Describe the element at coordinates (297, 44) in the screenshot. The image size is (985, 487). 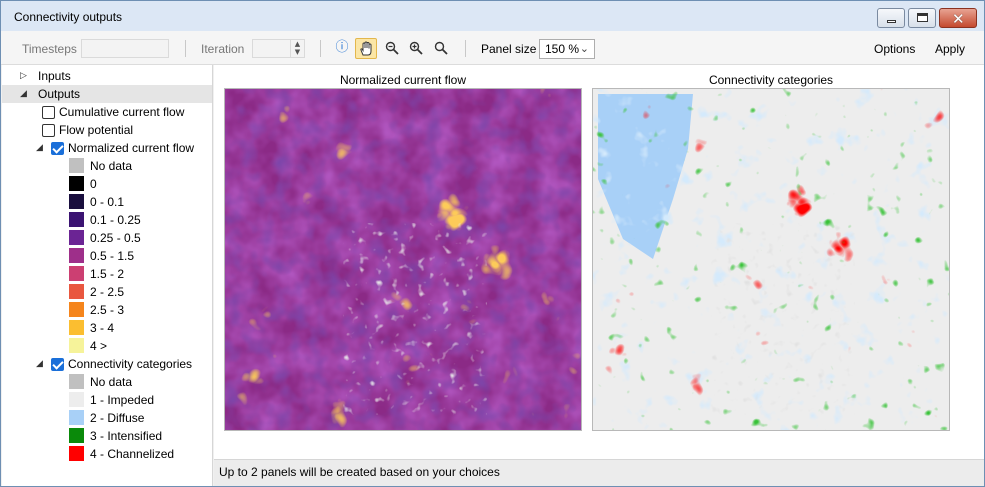
I see `spin-up-icon: ▲` at that location.